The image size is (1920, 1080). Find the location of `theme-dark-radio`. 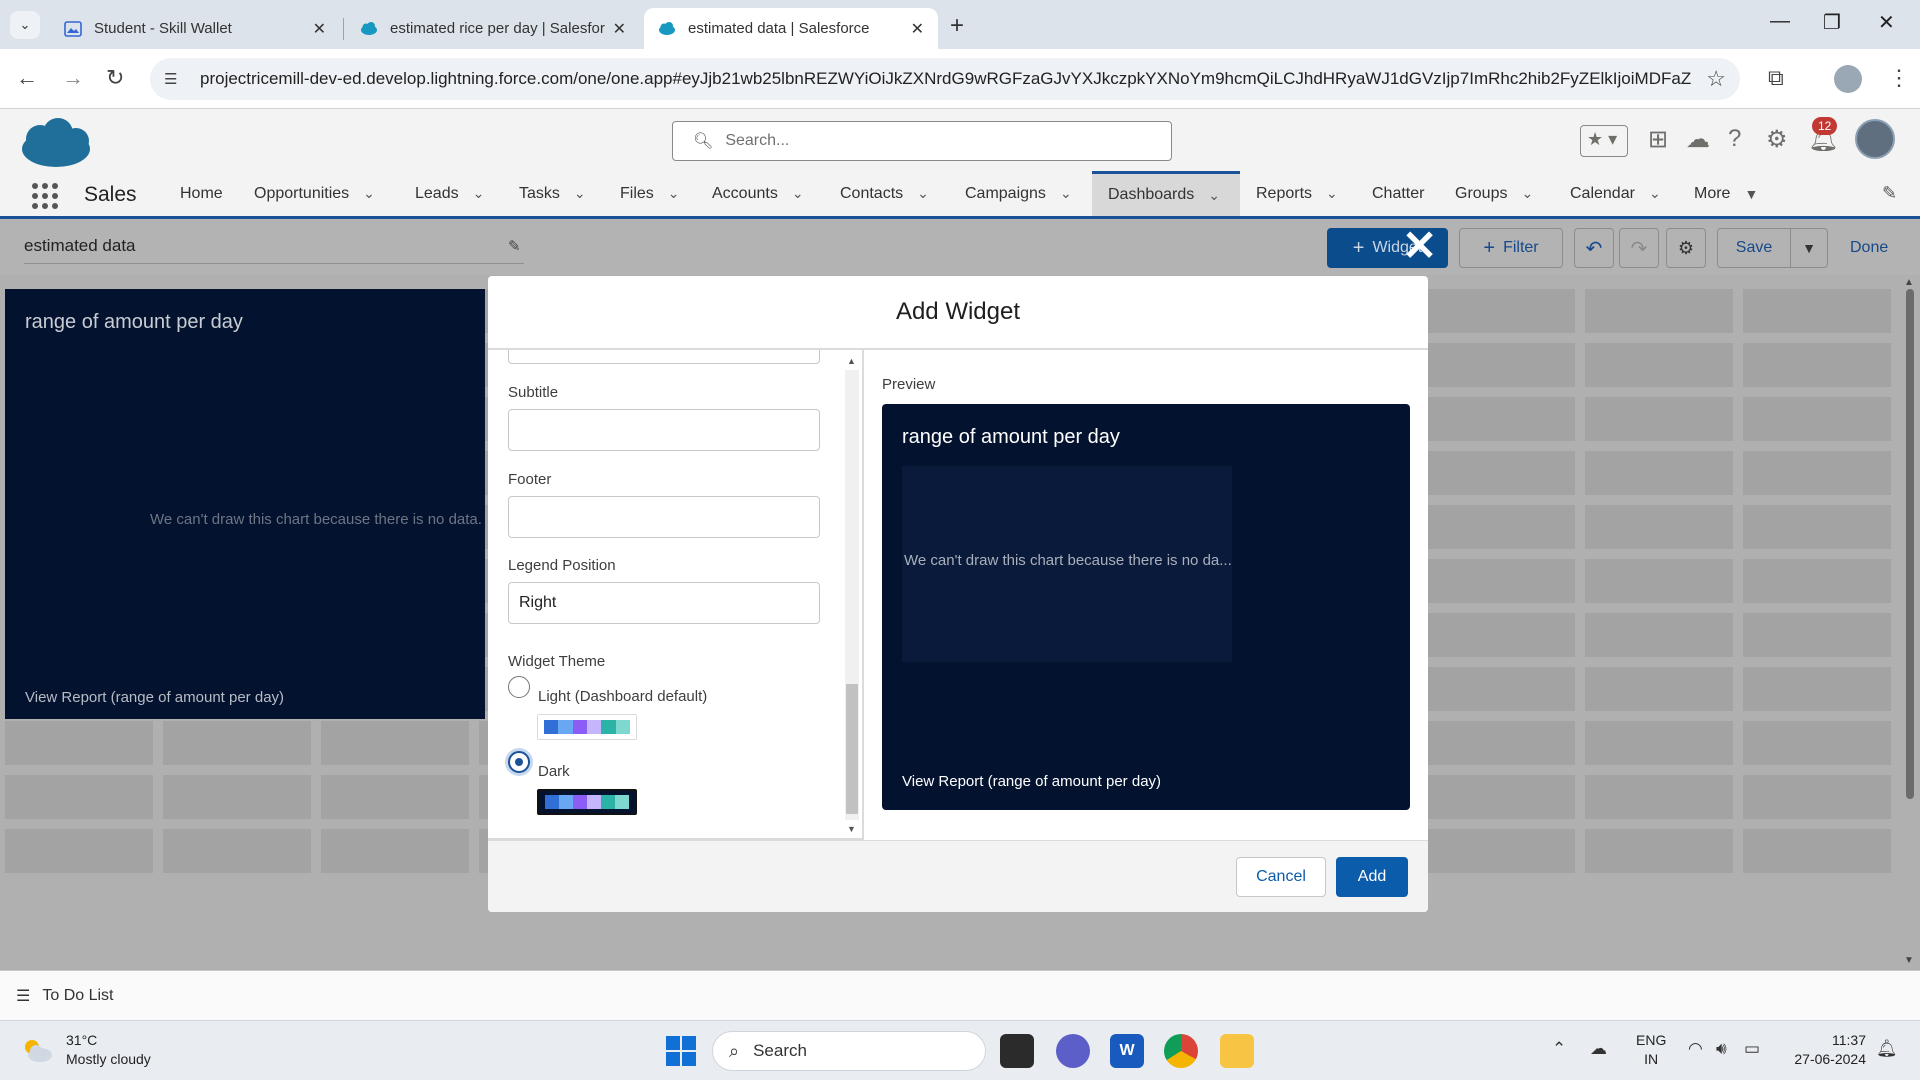

theme-dark-radio is located at coordinates (519, 762).